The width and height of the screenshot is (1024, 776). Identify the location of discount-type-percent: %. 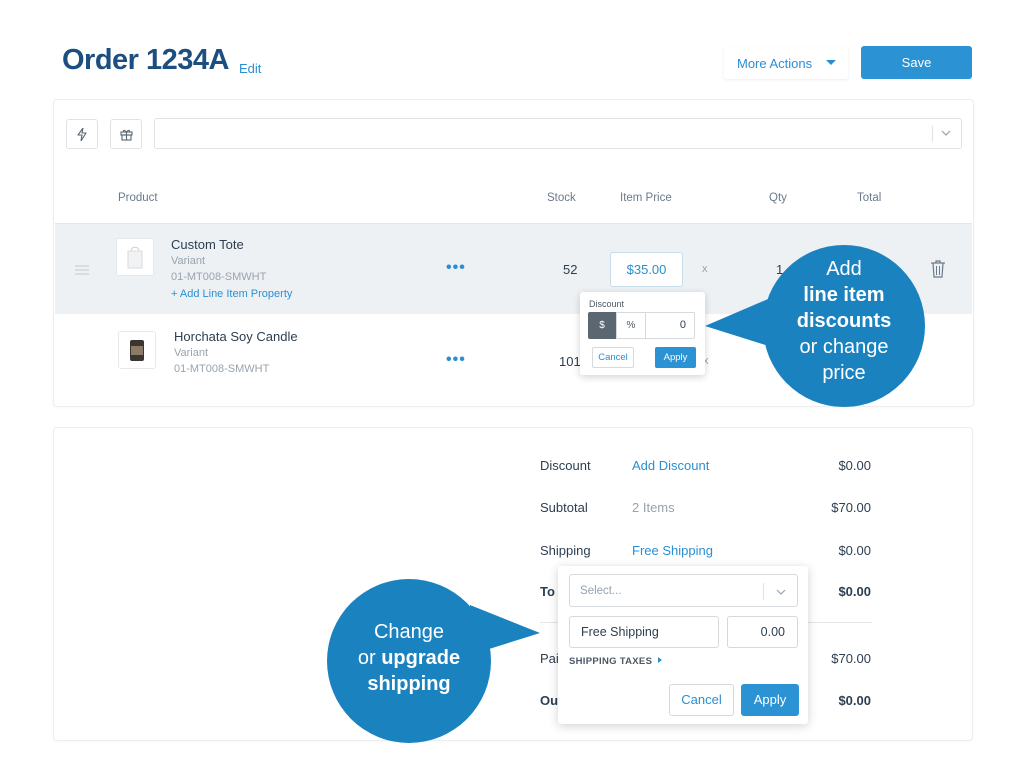
(631, 325).